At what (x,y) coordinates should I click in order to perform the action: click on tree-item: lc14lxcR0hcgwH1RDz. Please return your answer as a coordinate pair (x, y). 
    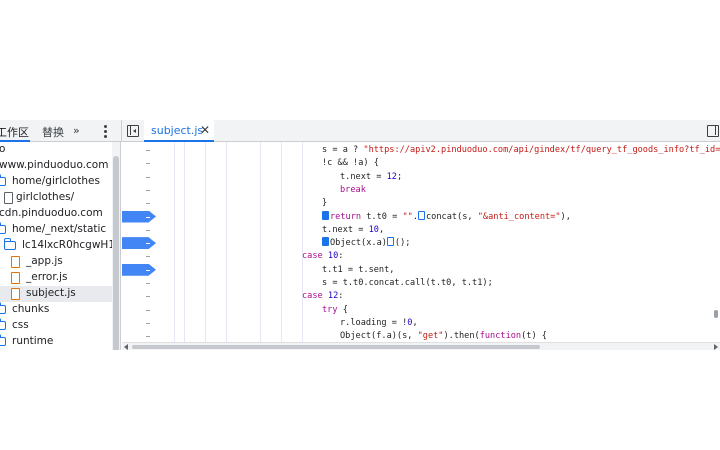
    Looking at the image, I should click on (56, 246).